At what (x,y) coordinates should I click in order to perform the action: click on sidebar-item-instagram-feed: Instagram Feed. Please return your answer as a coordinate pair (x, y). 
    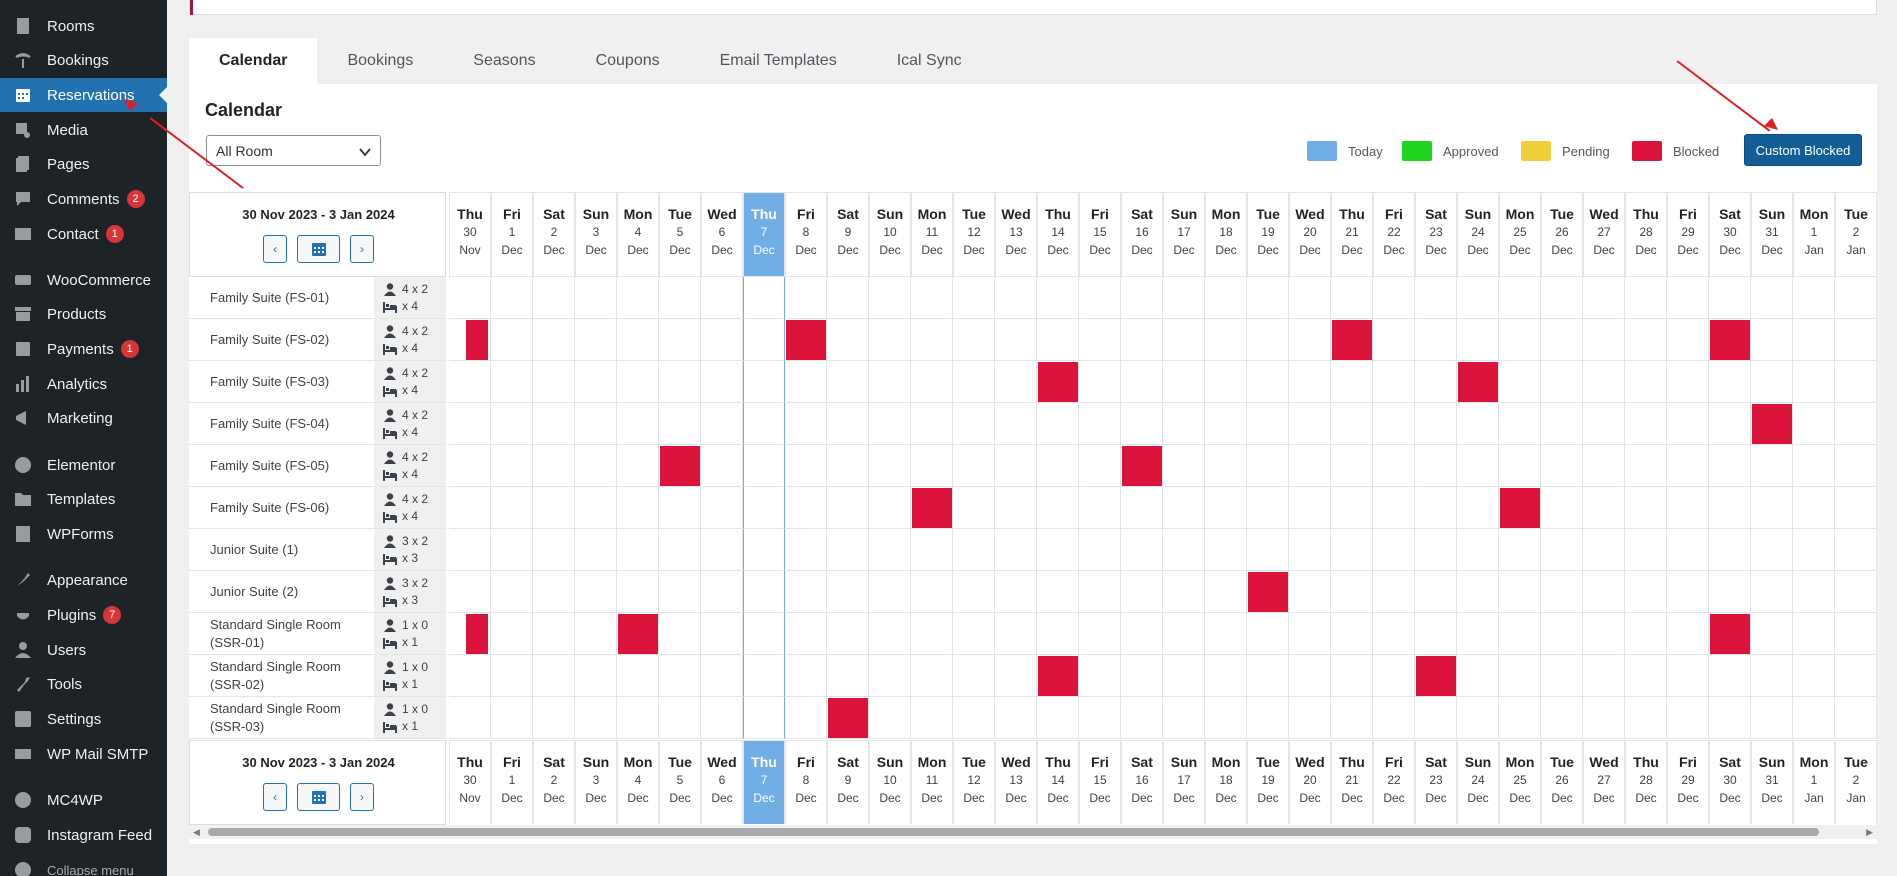
    Looking at the image, I should click on (83, 835).